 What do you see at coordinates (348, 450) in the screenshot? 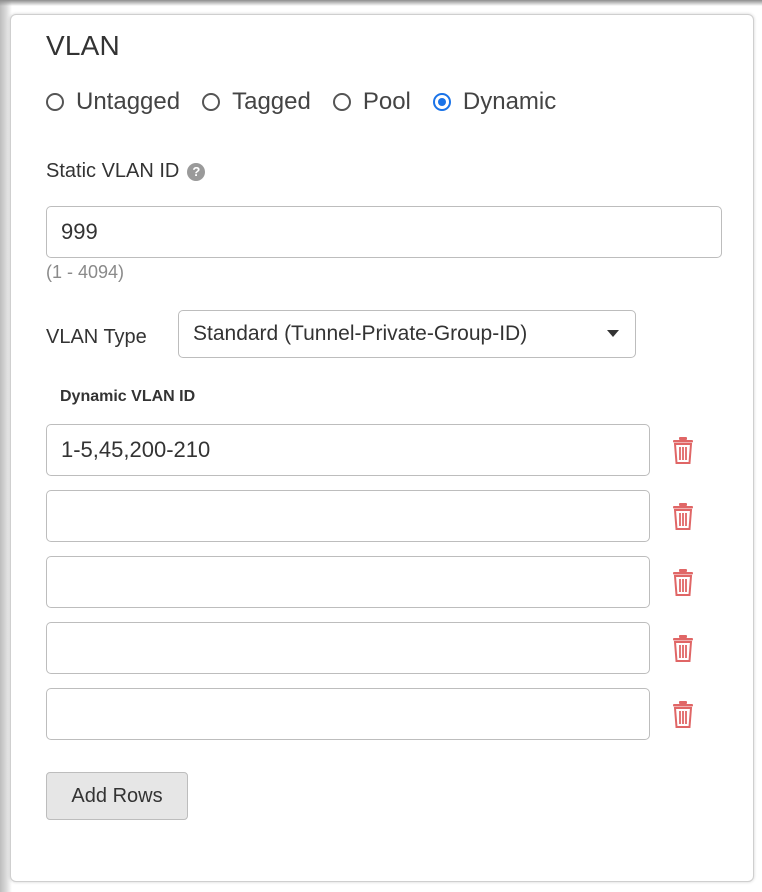
I see `dynamic-vlan-row-1-input: 1-5,45,200-210` at bounding box center [348, 450].